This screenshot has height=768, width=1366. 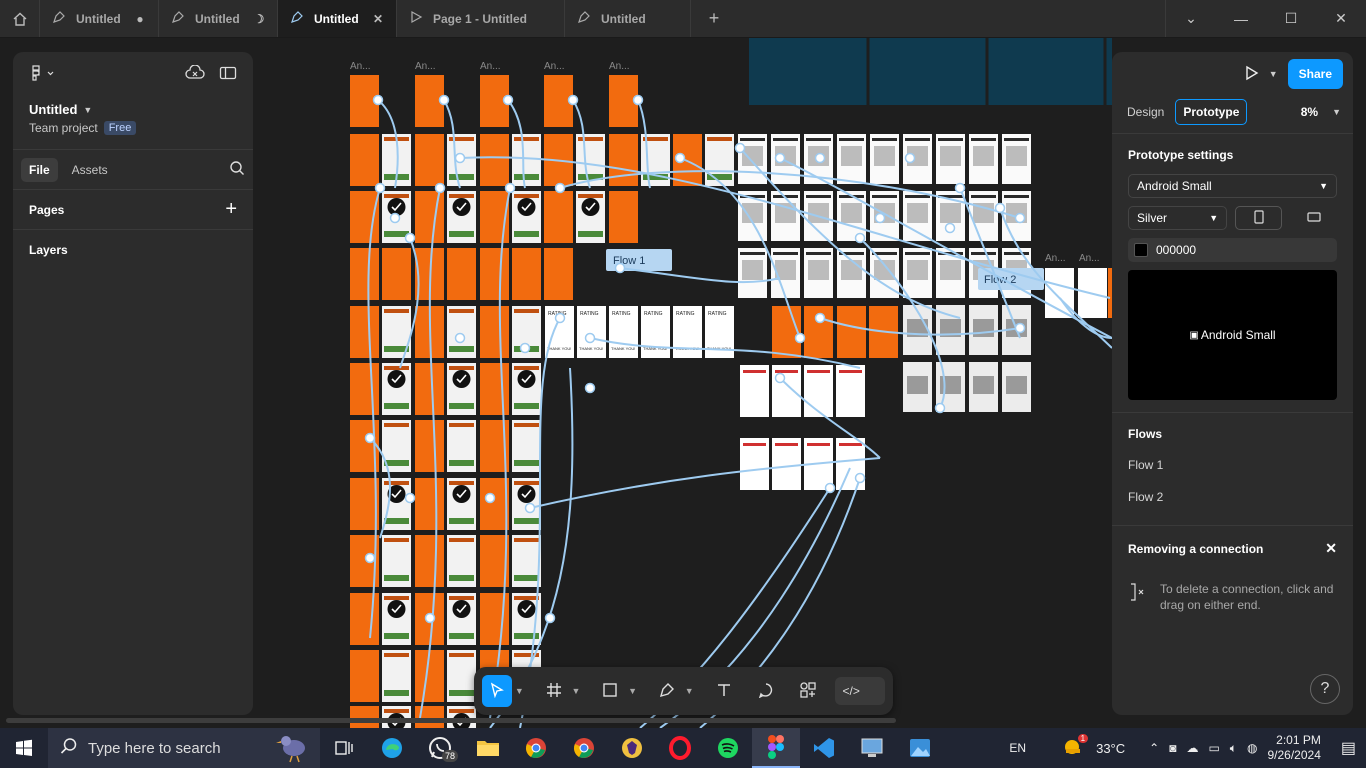 What do you see at coordinates (859, 691) in the screenshot?
I see `dev-mode-toggle: </>` at bounding box center [859, 691].